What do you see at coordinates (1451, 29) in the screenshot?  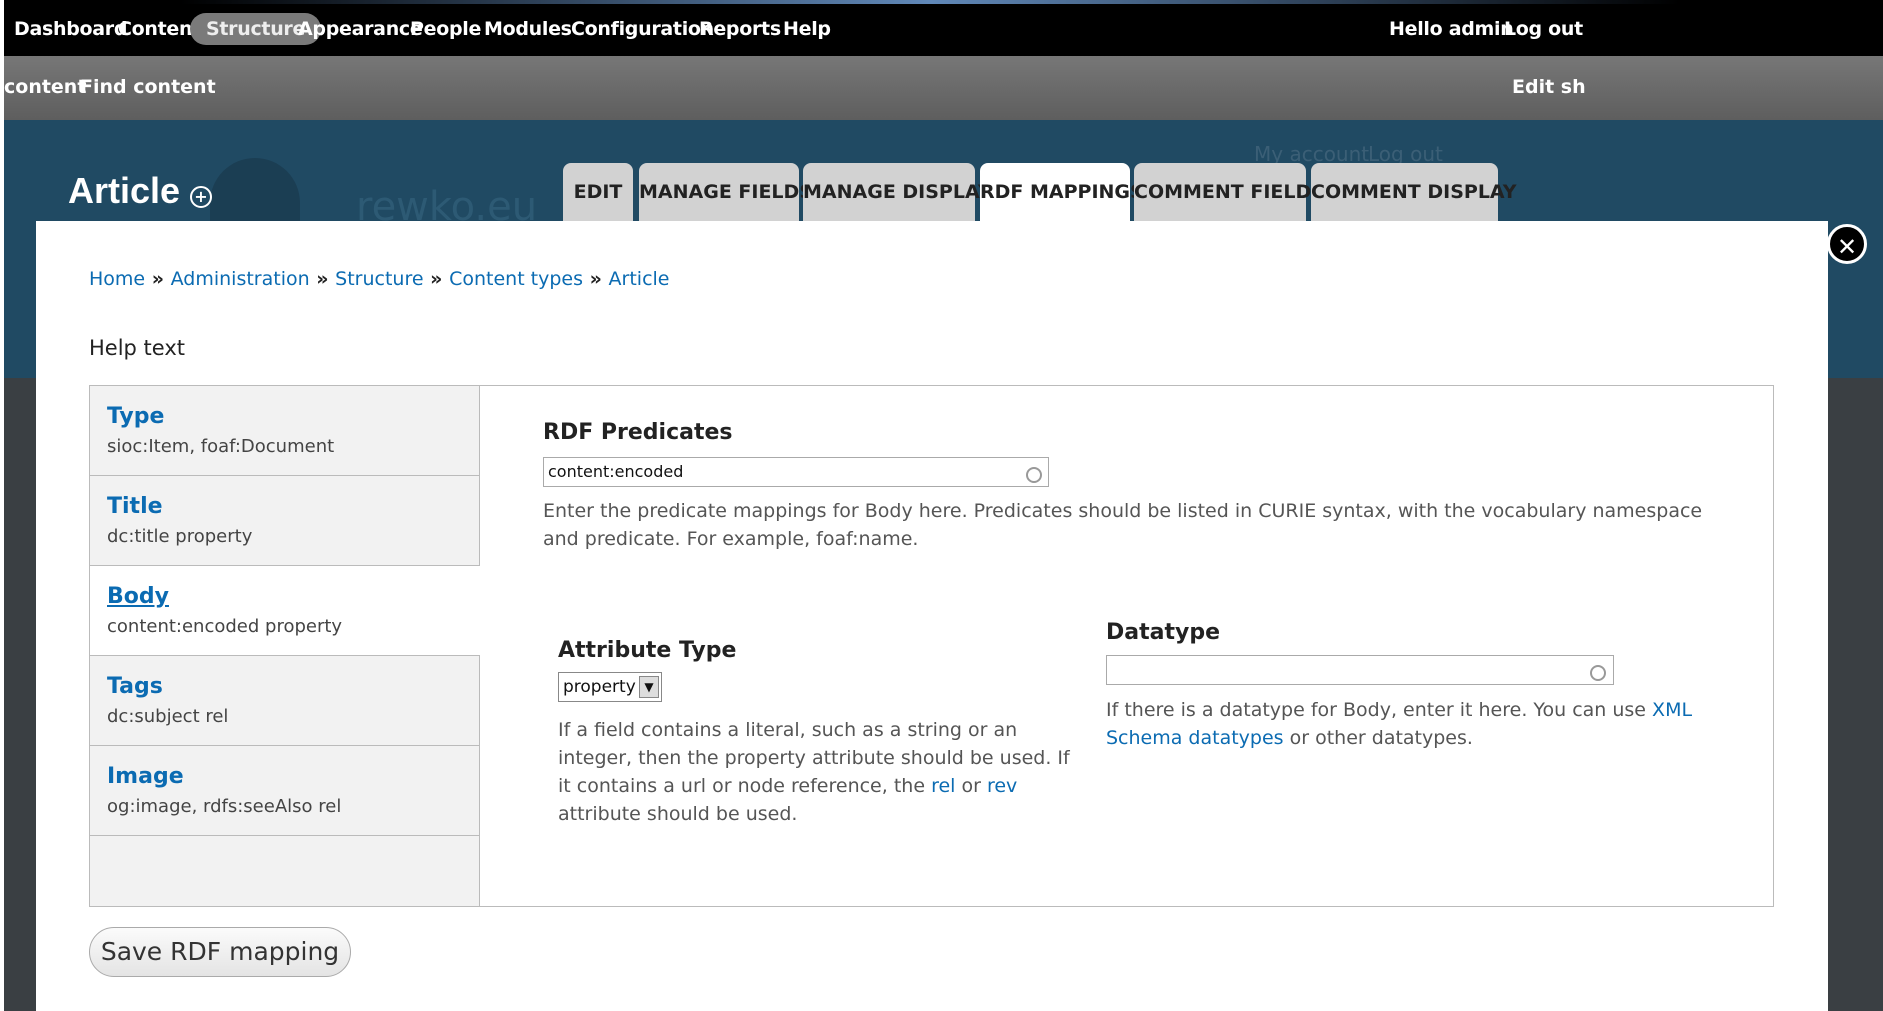 I see `user-greeting: Hello admin` at bounding box center [1451, 29].